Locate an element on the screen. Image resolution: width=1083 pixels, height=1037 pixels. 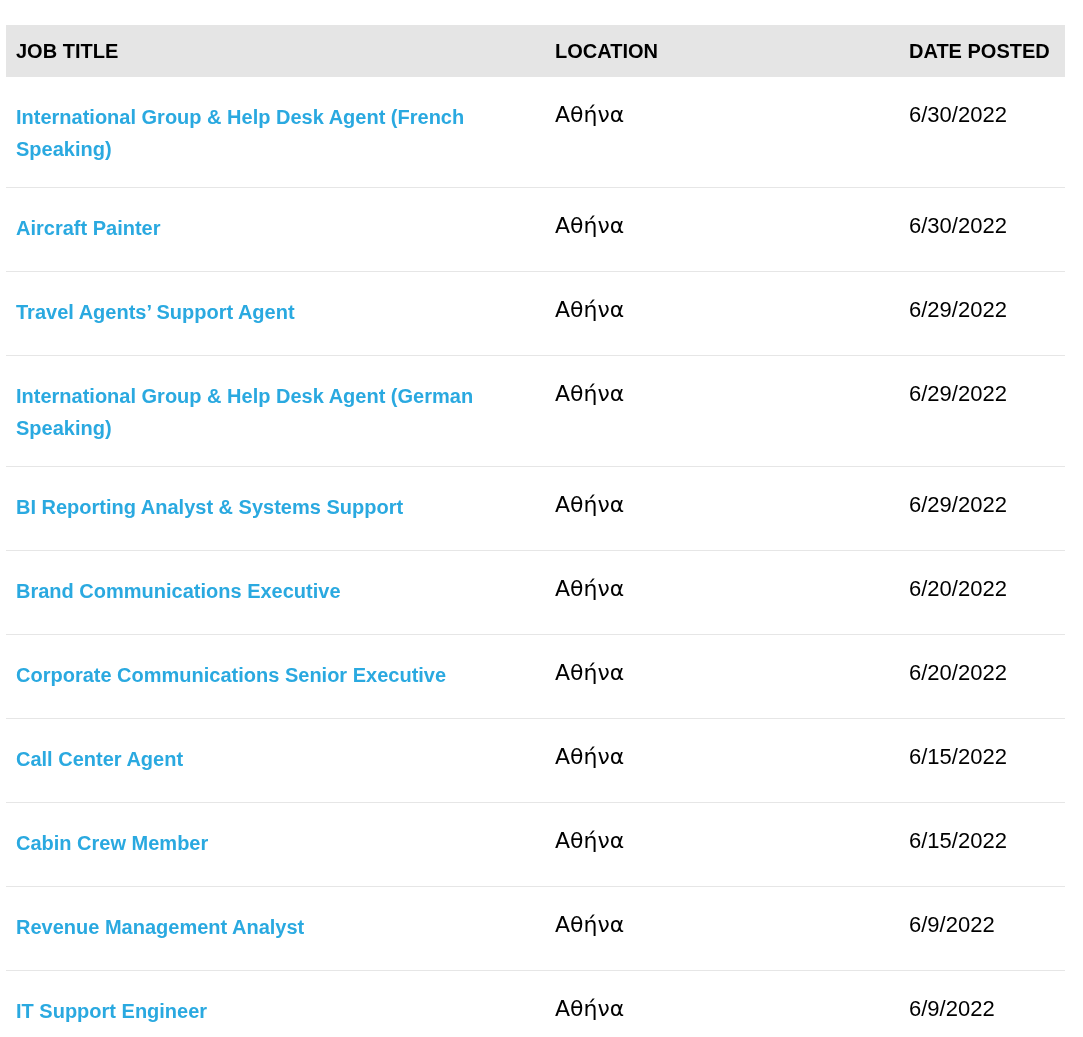
job-title-link: Cabin Crew Member is located at coordinates (275, 843).